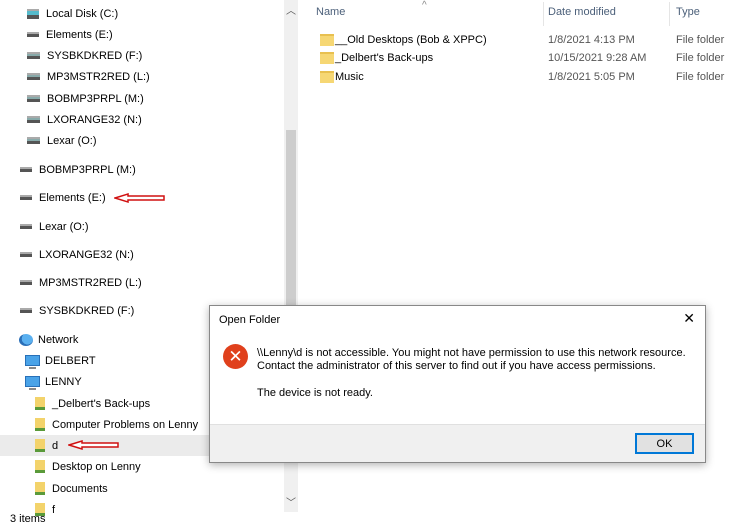 This screenshot has width=750, height=529. What do you see at coordinates (330, 15) in the screenshot?
I see `column-header-name: Name` at bounding box center [330, 15].